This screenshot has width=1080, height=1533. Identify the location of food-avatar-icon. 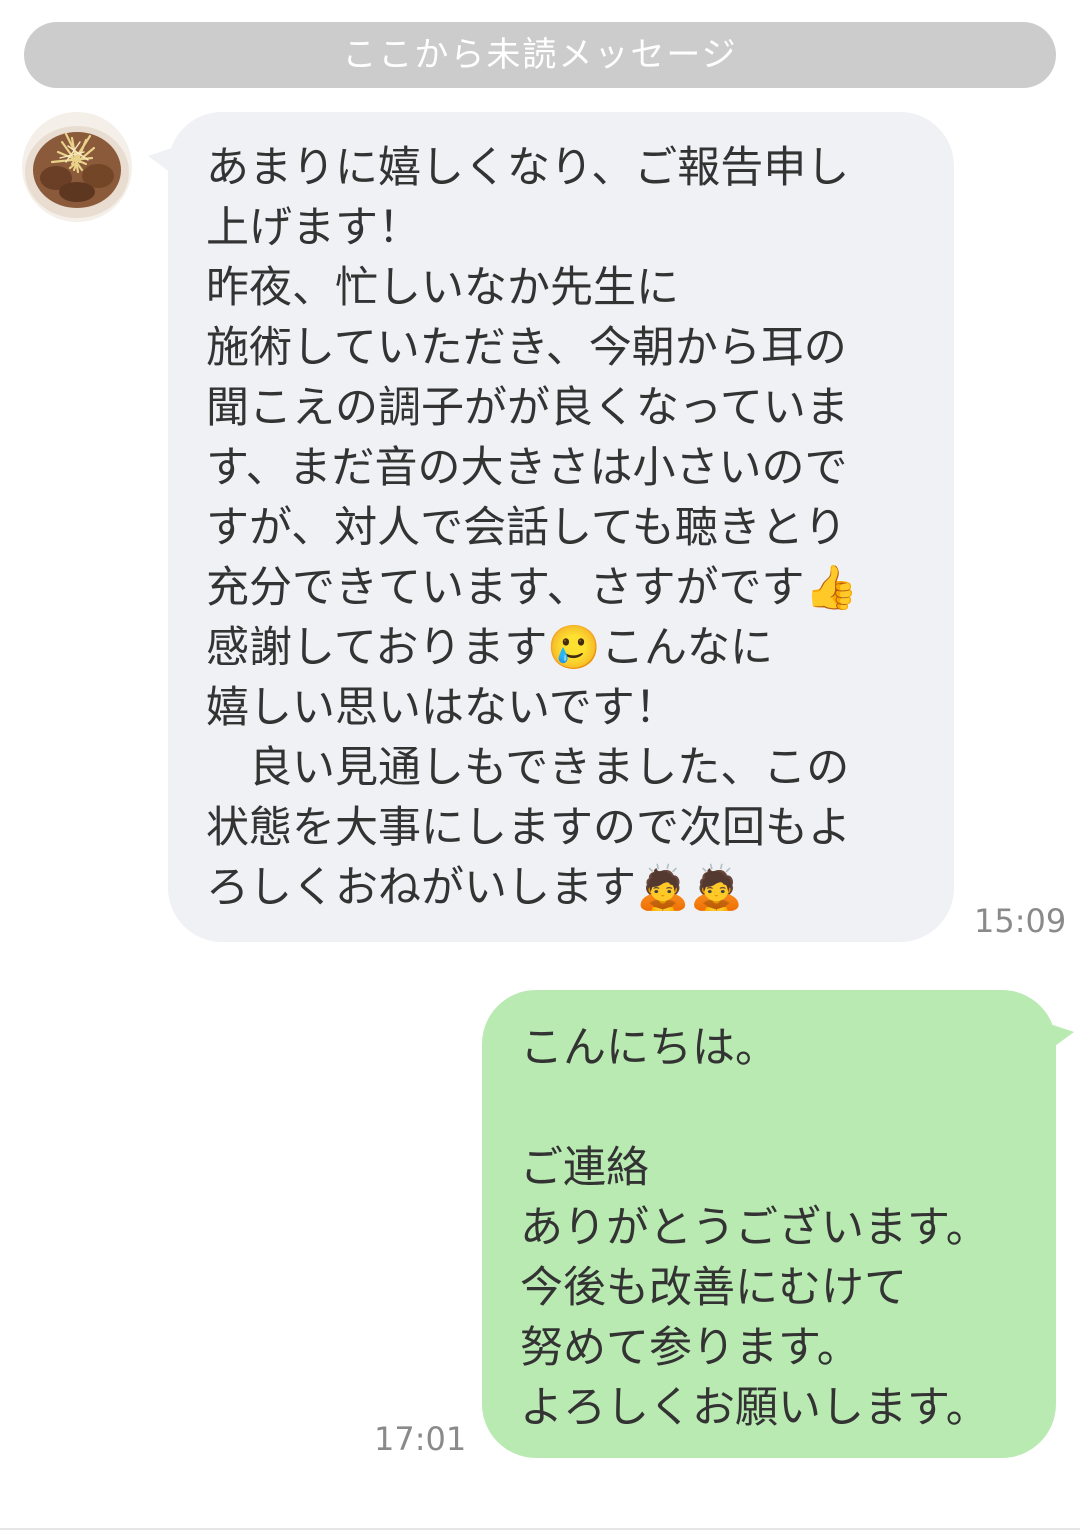
(77, 167).